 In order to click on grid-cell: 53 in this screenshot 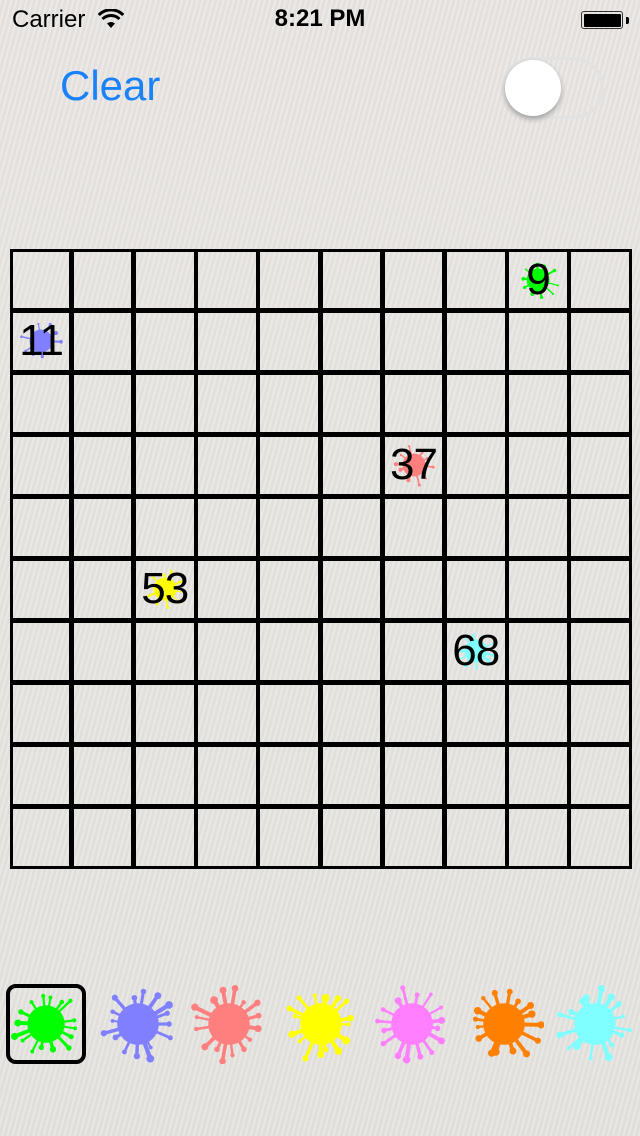, I will do `click(164, 589)`.